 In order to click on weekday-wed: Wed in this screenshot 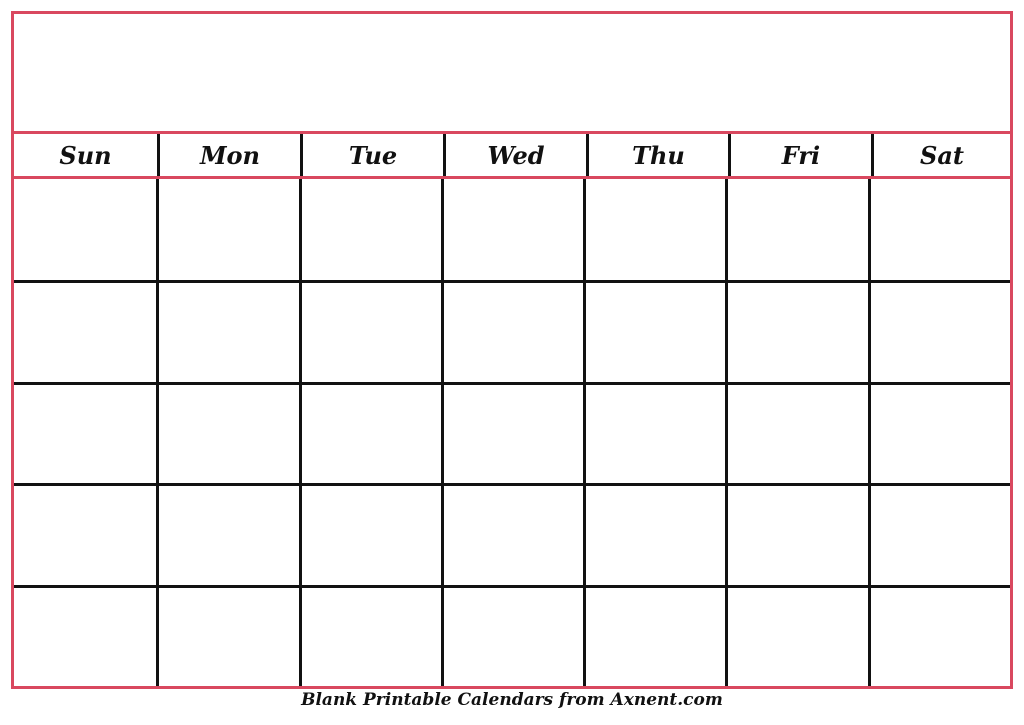, I will do `click(514, 155)`.